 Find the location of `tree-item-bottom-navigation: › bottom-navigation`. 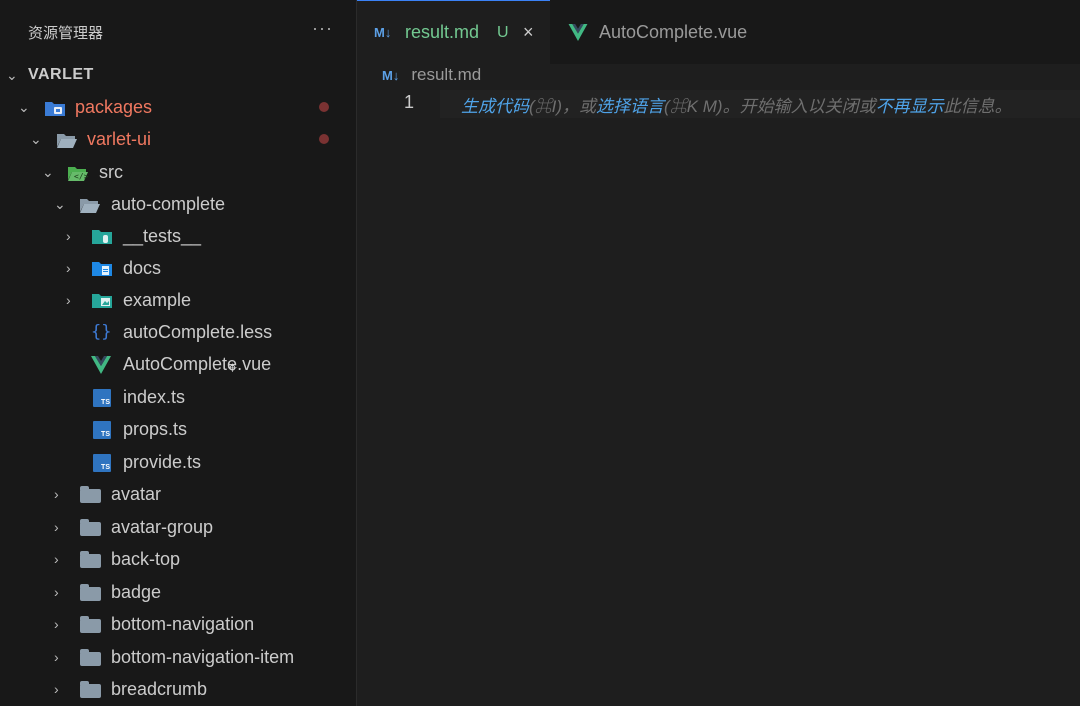

tree-item-bottom-navigation: › bottom-navigation is located at coordinates (178, 624).